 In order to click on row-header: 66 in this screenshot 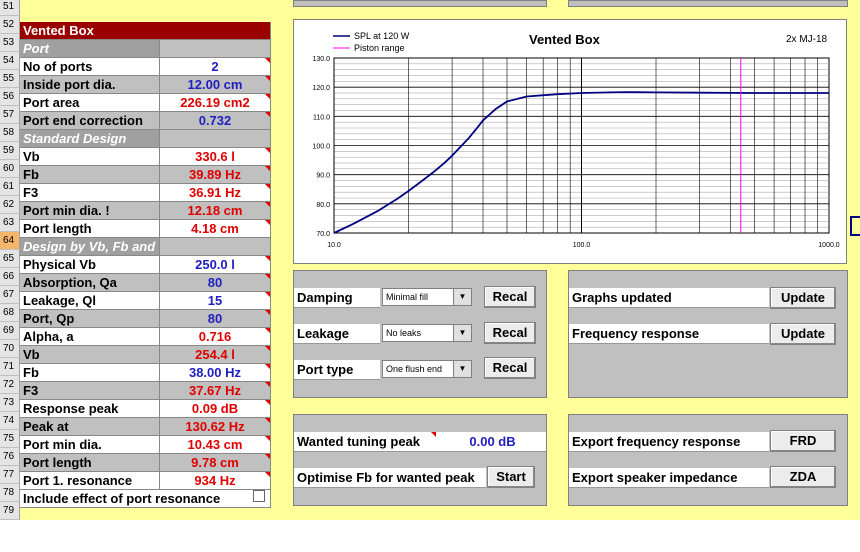, I will do `click(10, 277)`.